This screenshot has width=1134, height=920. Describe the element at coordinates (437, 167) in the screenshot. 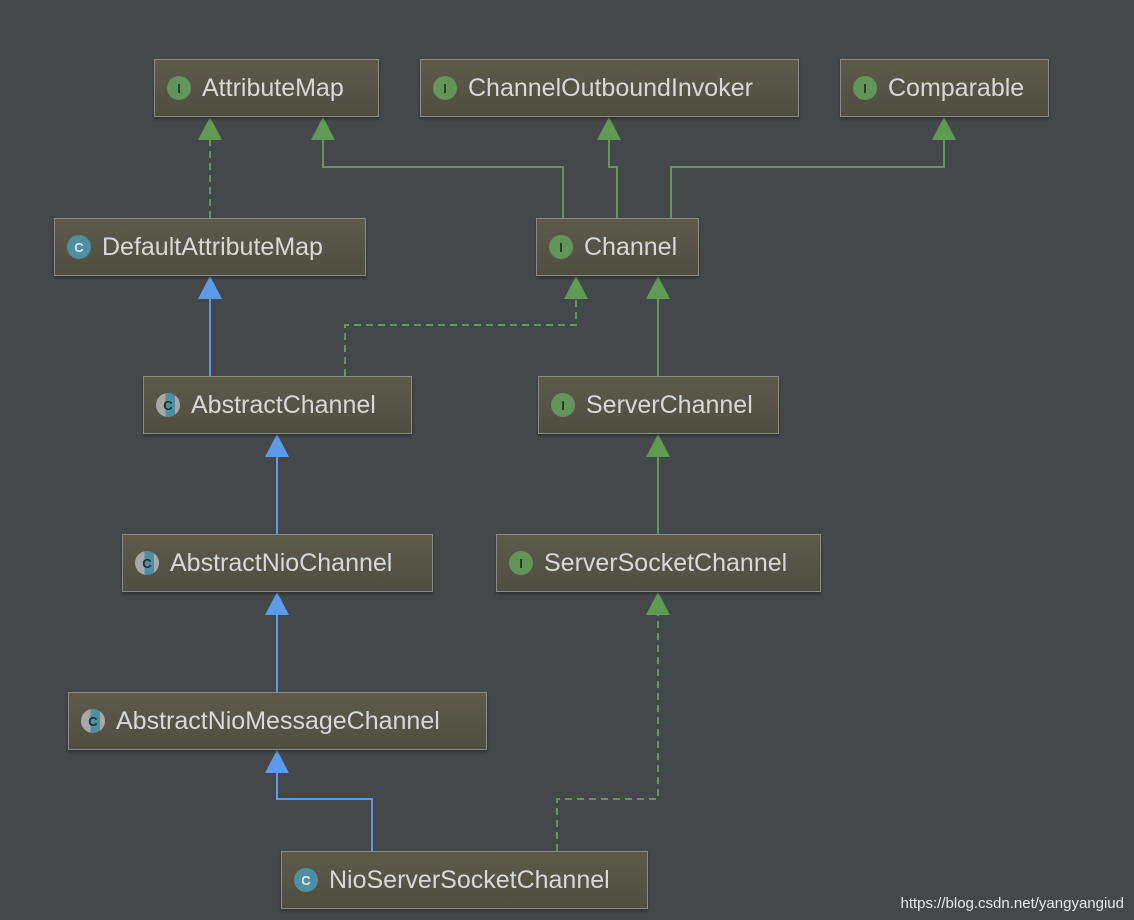

I see `edge-channel-attributemap` at that location.